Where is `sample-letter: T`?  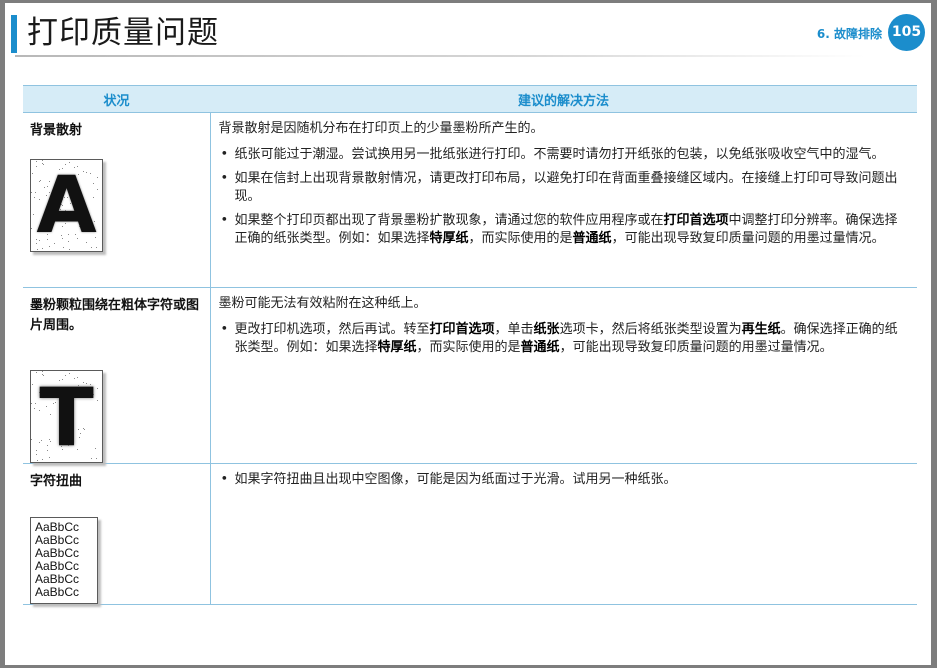
sample-letter: T is located at coordinates (66, 417).